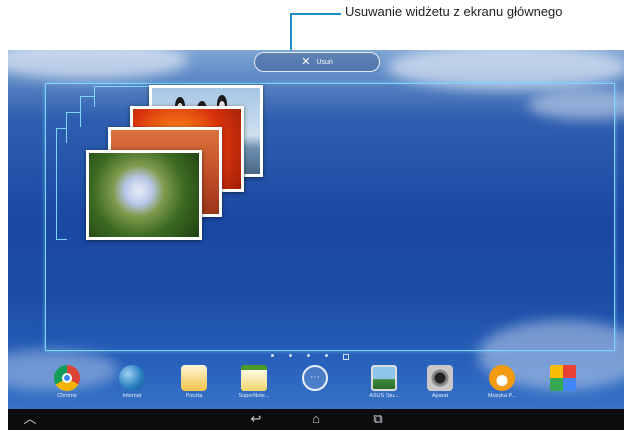 The width and height of the screenshot is (624, 430). What do you see at coordinates (132, 378) in the screenshot?
I see `globe-icon` at bounding box center [132, 378].